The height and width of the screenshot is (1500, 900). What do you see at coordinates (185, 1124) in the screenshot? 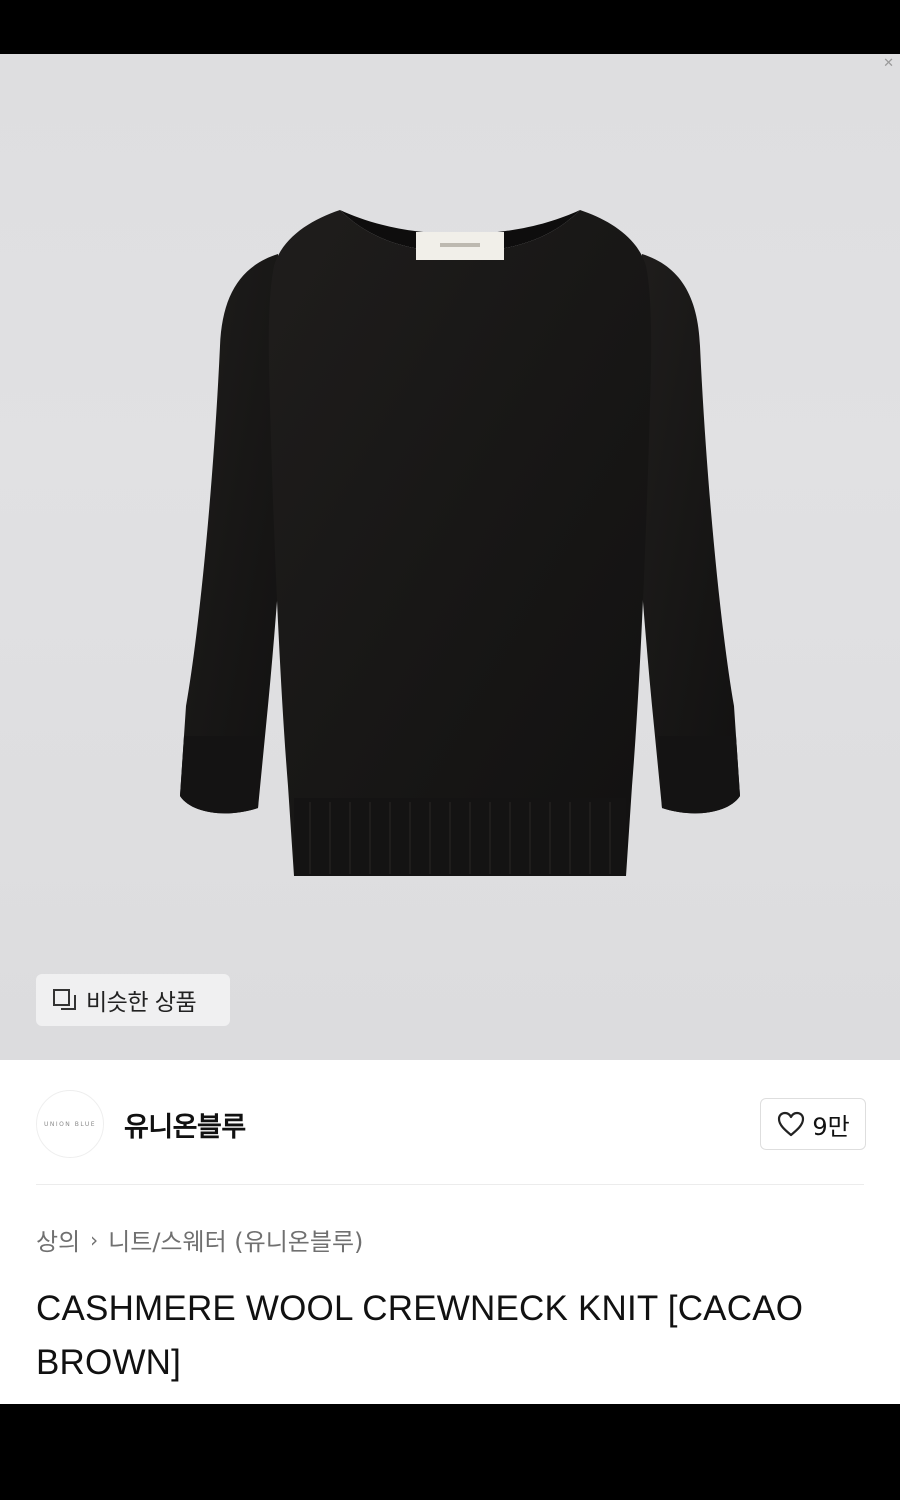
I see `brand-name: 유니온블루` at bounding box center [185, 1124].